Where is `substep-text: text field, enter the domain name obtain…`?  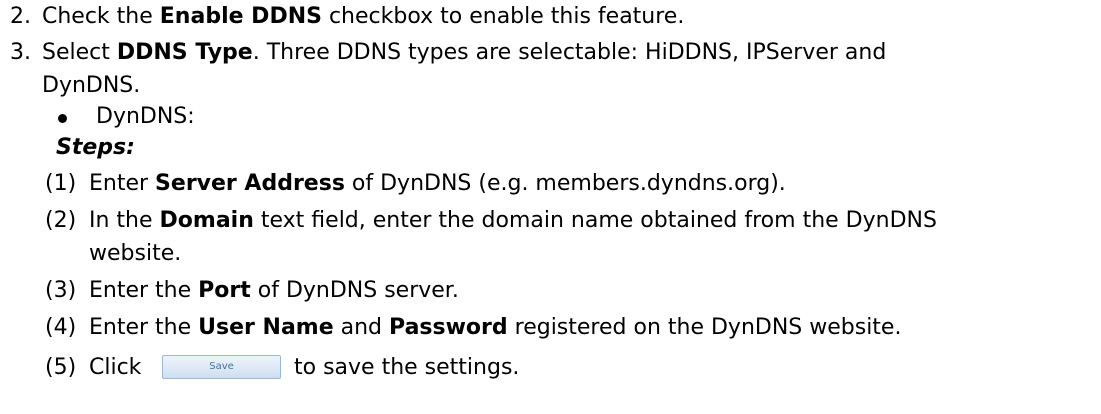
substep-text: text field, enter the domain name obtain… is located at coordinates (595, 220).